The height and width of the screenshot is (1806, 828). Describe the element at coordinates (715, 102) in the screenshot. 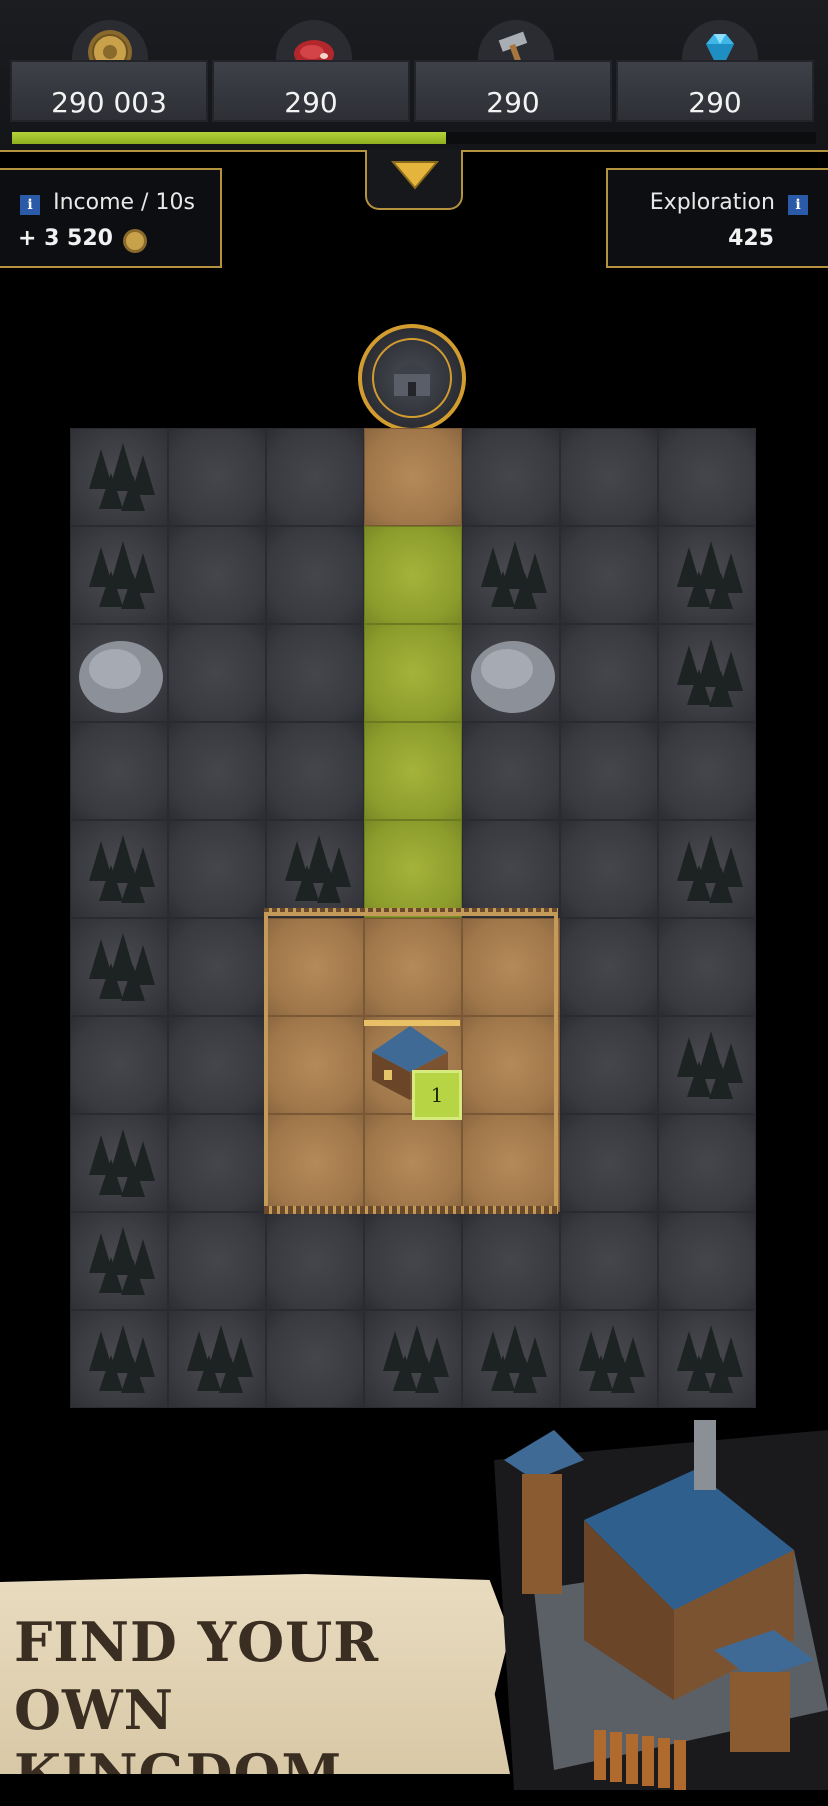

I see `gems-value: 290` at that location.